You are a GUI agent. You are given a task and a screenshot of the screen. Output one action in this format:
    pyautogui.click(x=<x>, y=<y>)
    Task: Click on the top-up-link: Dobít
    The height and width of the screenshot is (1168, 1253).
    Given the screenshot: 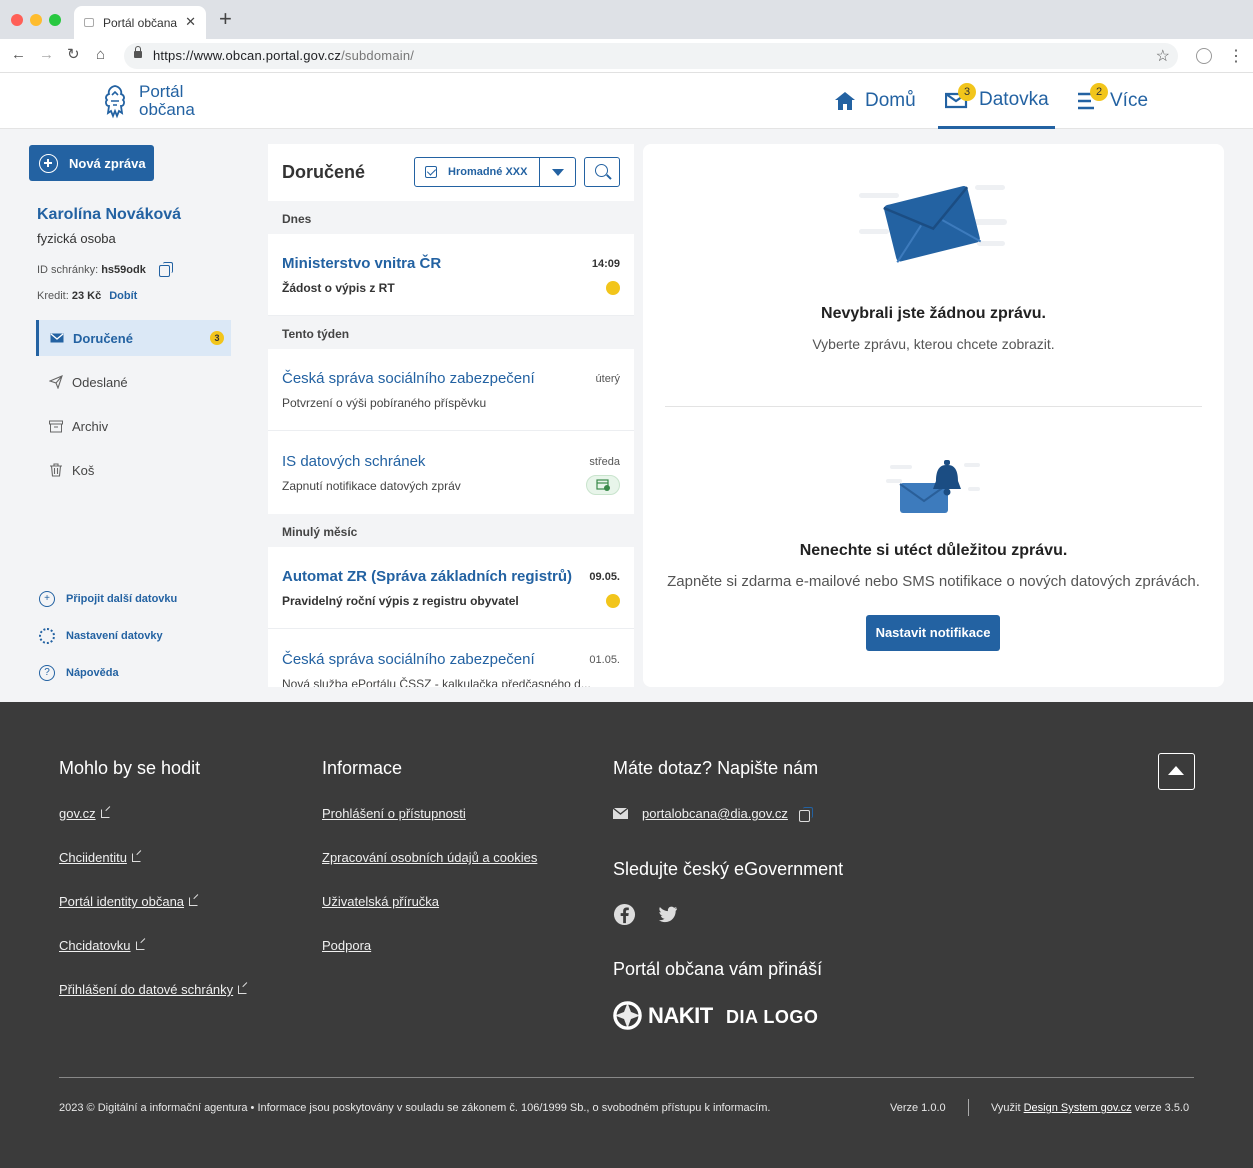 What is the action you would take?
    pyautogui.click(x=123, y=296)
    